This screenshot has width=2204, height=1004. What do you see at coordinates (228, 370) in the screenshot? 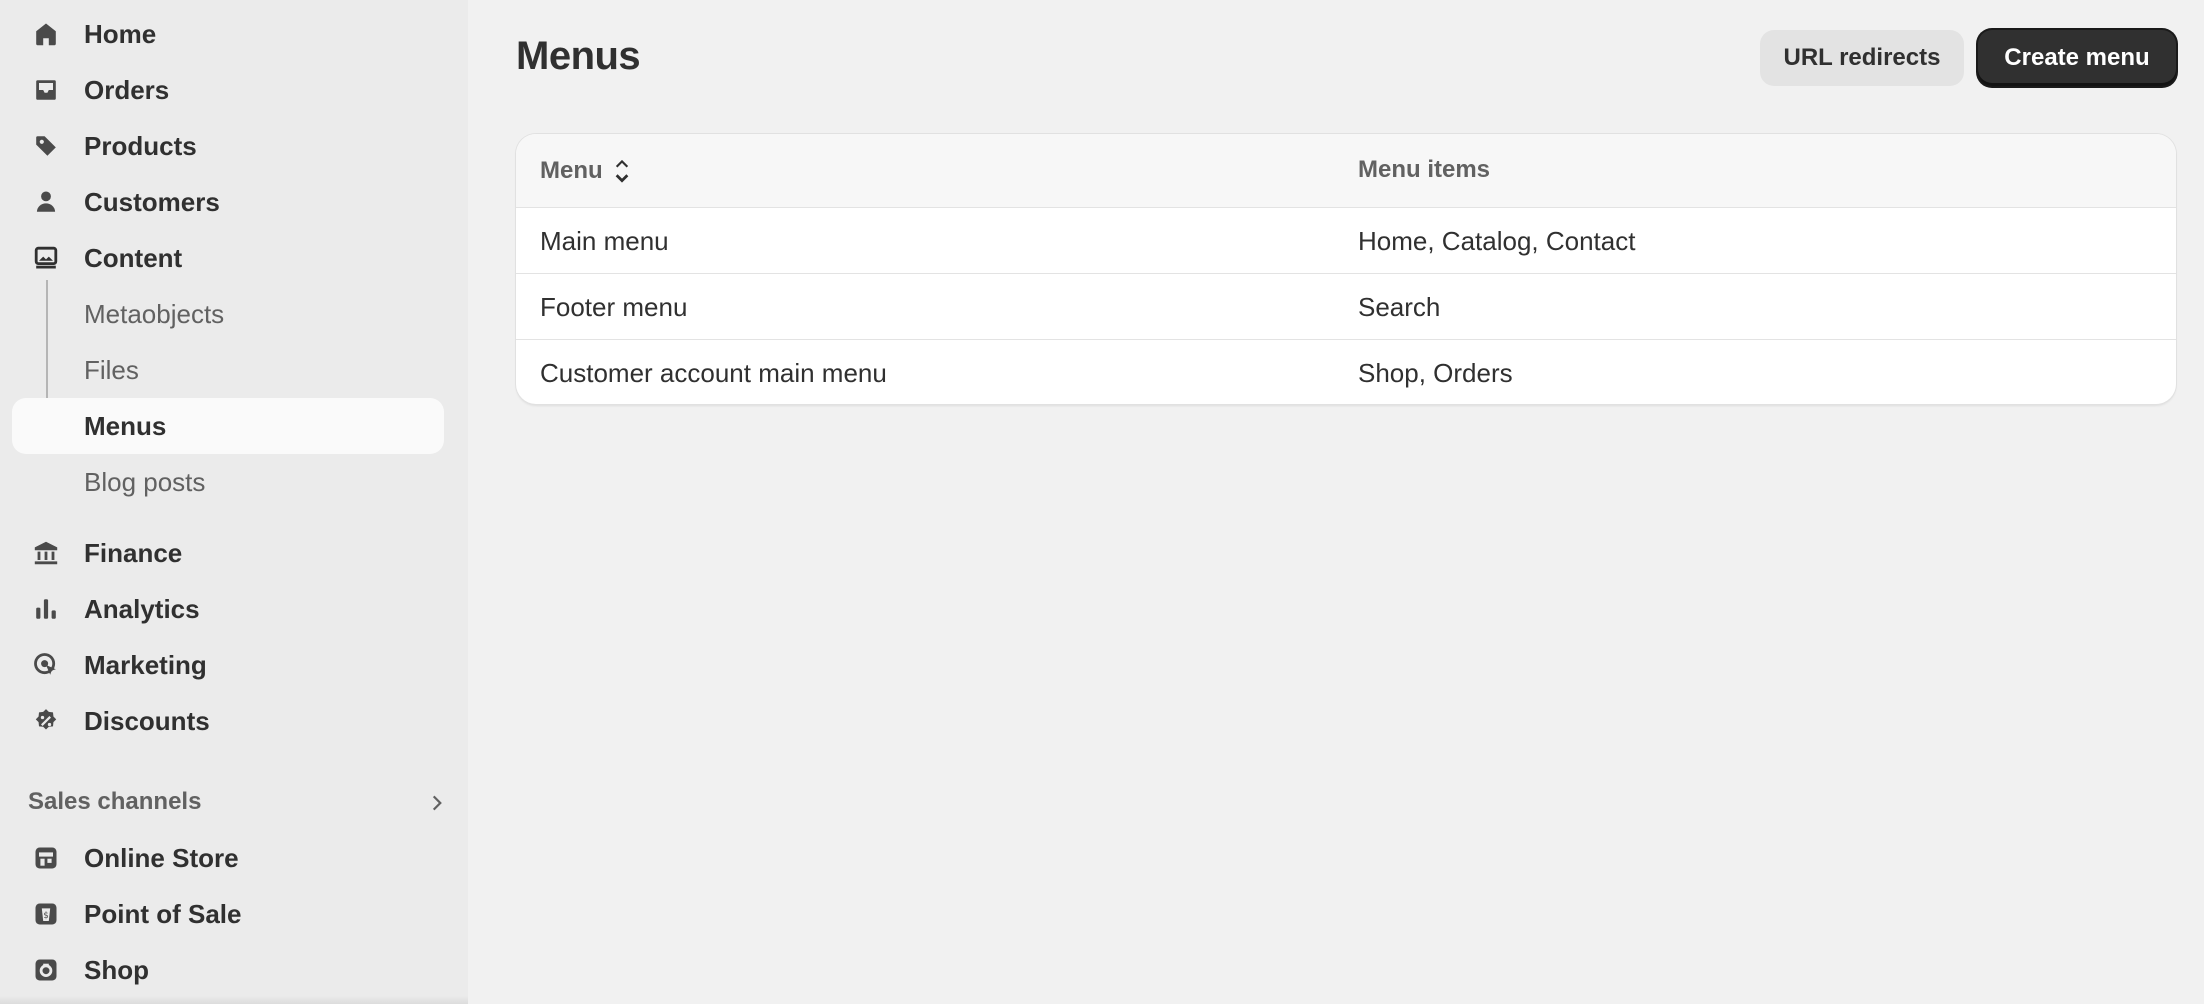
I see `sidebar-item-files: Files` at bounding box center [228, 370].